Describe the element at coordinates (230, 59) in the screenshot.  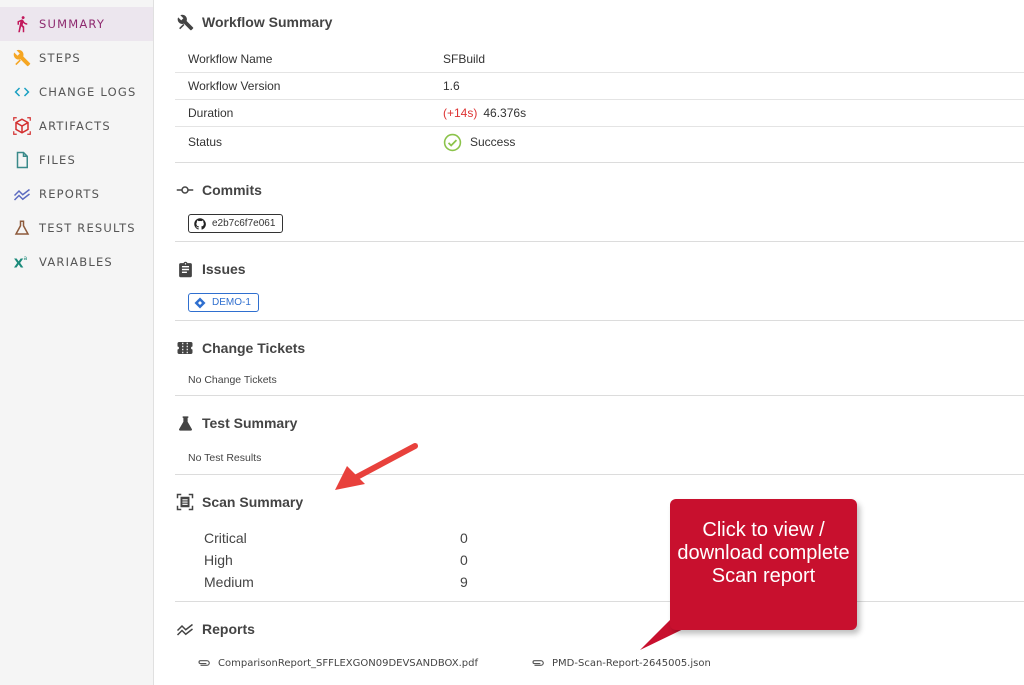
I see `summary-key: Workflow Name` at that location.